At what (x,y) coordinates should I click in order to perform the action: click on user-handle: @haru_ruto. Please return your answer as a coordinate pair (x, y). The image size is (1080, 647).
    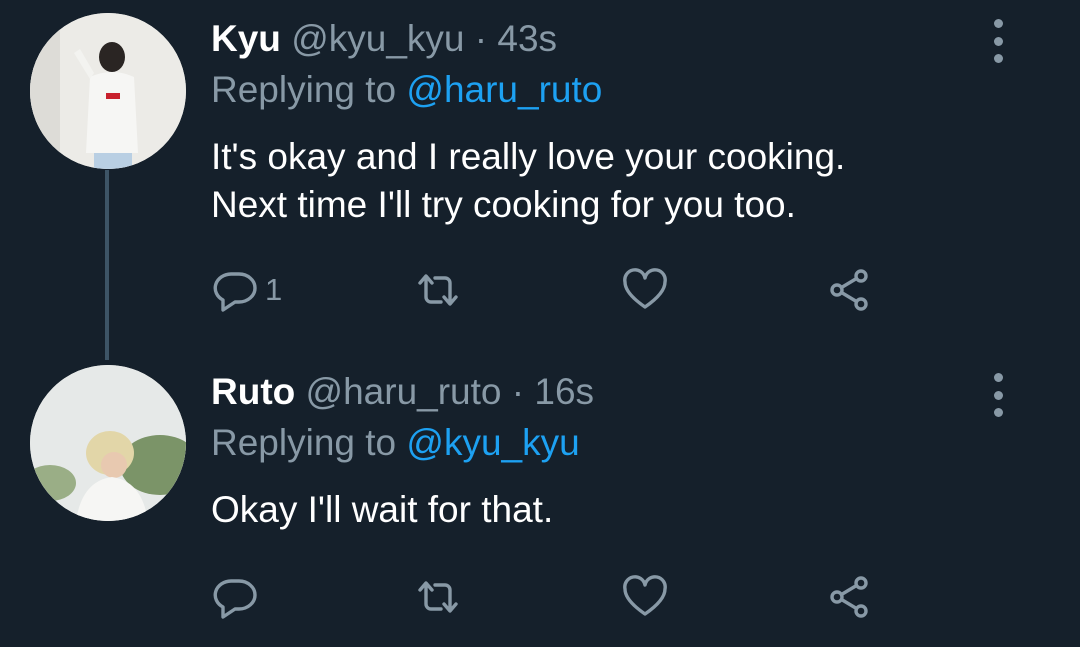
    Looking at the image, I should click on (404, 391).